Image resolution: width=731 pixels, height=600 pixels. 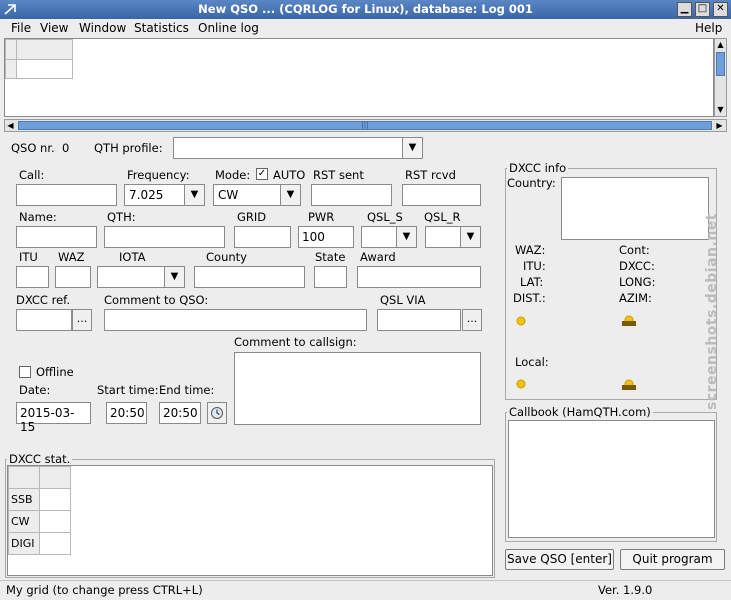 I want to click on menu-window: Window, so click(x=102, y=28).